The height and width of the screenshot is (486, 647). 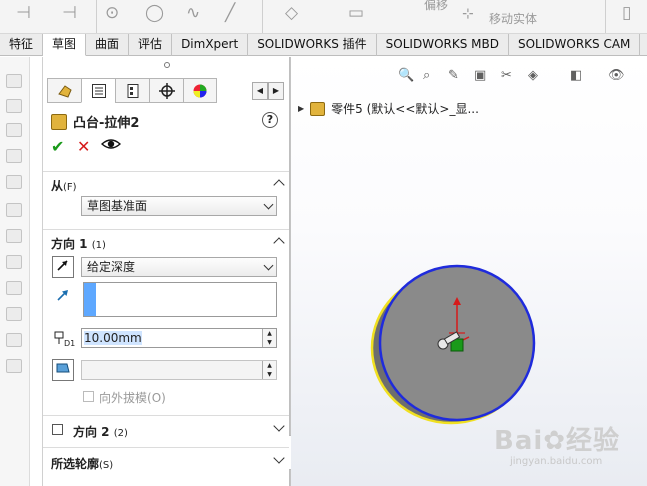 What do you see at coordinates (14, 262) in the screenshot?
I see `chamfer-icon` at bounding box center [14, 262].